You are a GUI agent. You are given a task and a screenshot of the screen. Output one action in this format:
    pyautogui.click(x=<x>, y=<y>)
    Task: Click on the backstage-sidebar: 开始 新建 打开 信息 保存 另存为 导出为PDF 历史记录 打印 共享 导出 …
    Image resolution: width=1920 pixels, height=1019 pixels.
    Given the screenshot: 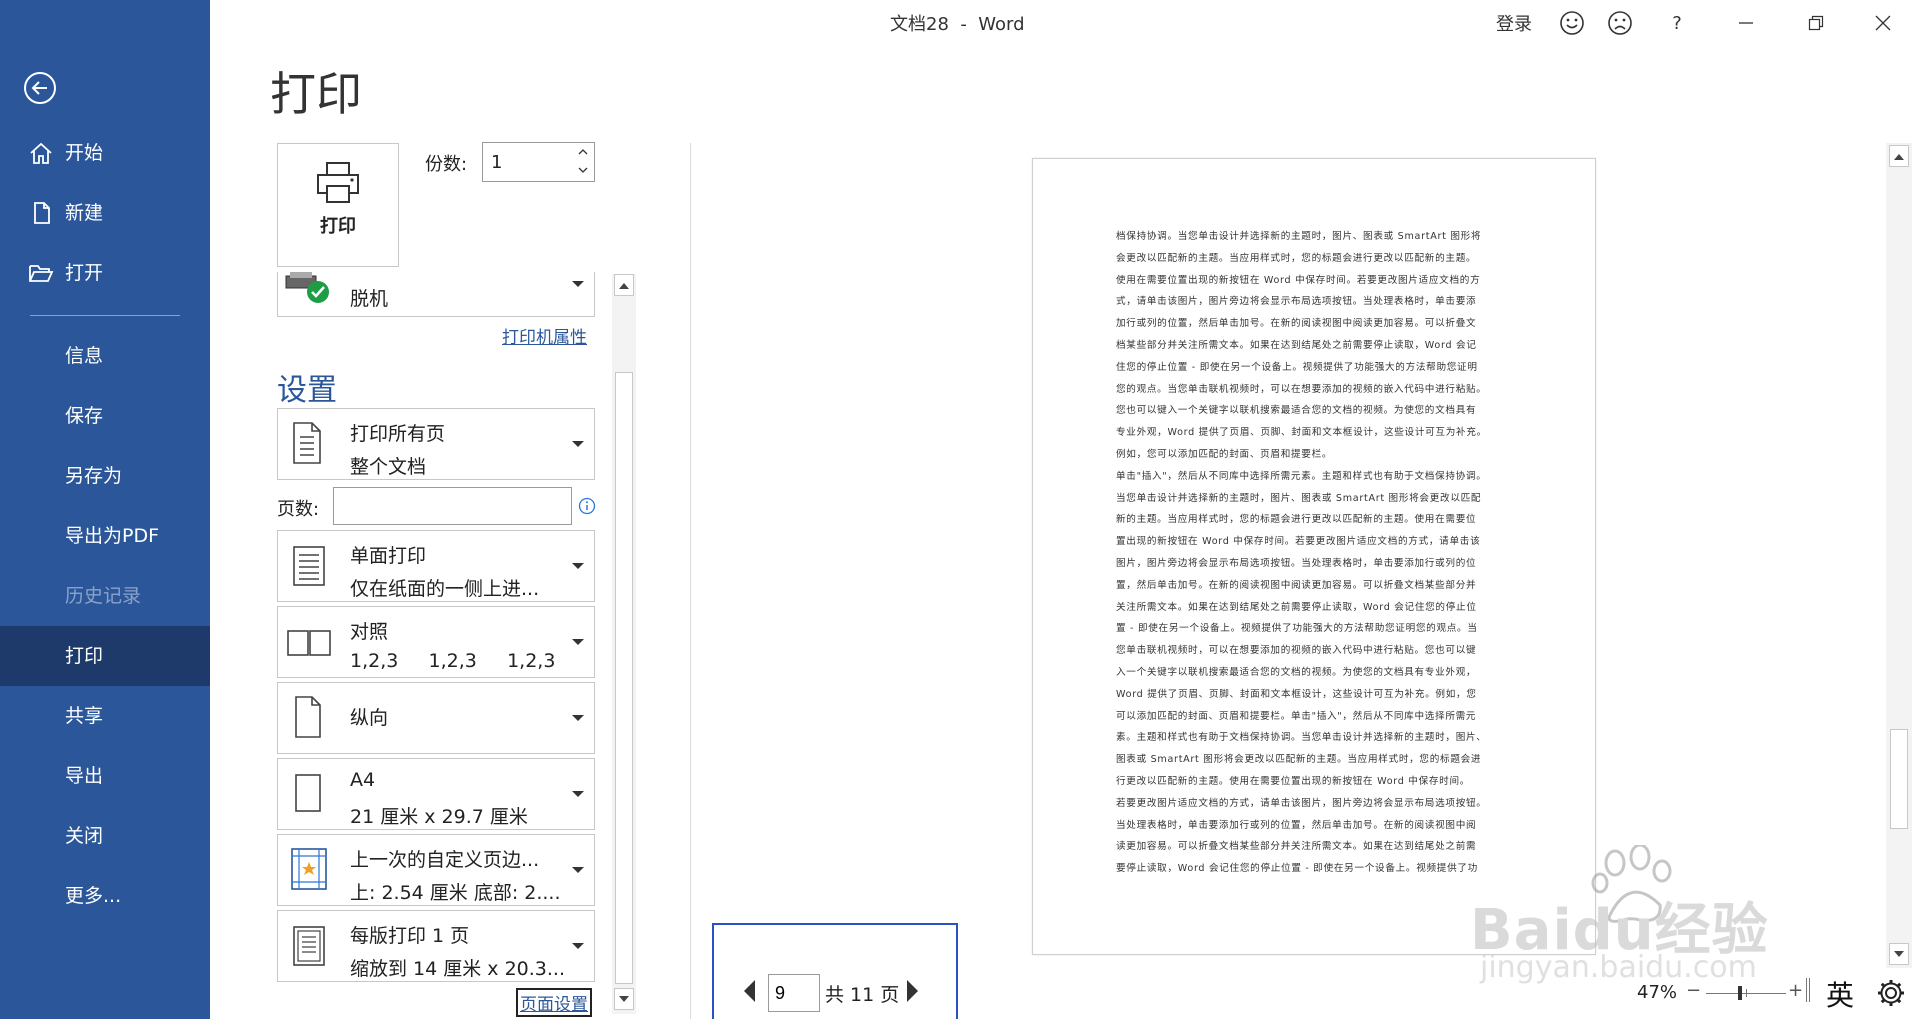 What is the action you would take?
    pyautogui.click(x=105, y=509)
    